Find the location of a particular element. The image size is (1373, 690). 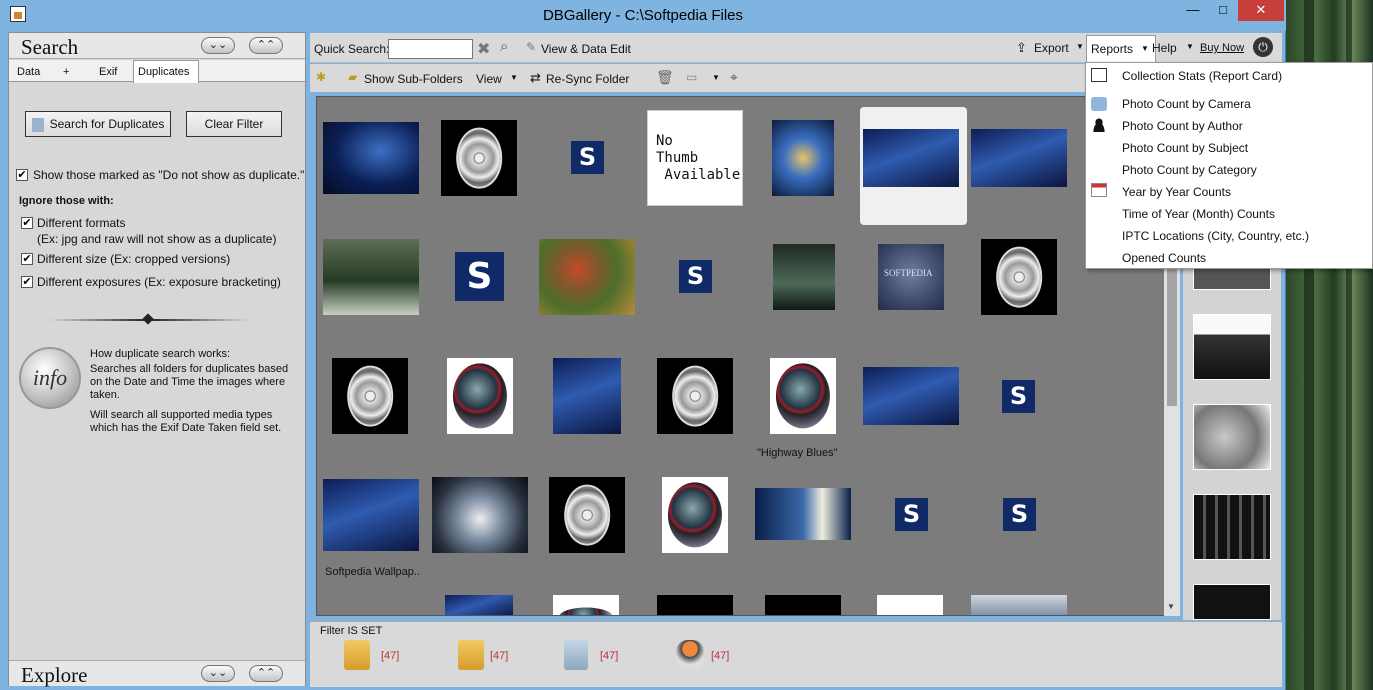

view-menu-button: View is located at coordinates (489, 79).